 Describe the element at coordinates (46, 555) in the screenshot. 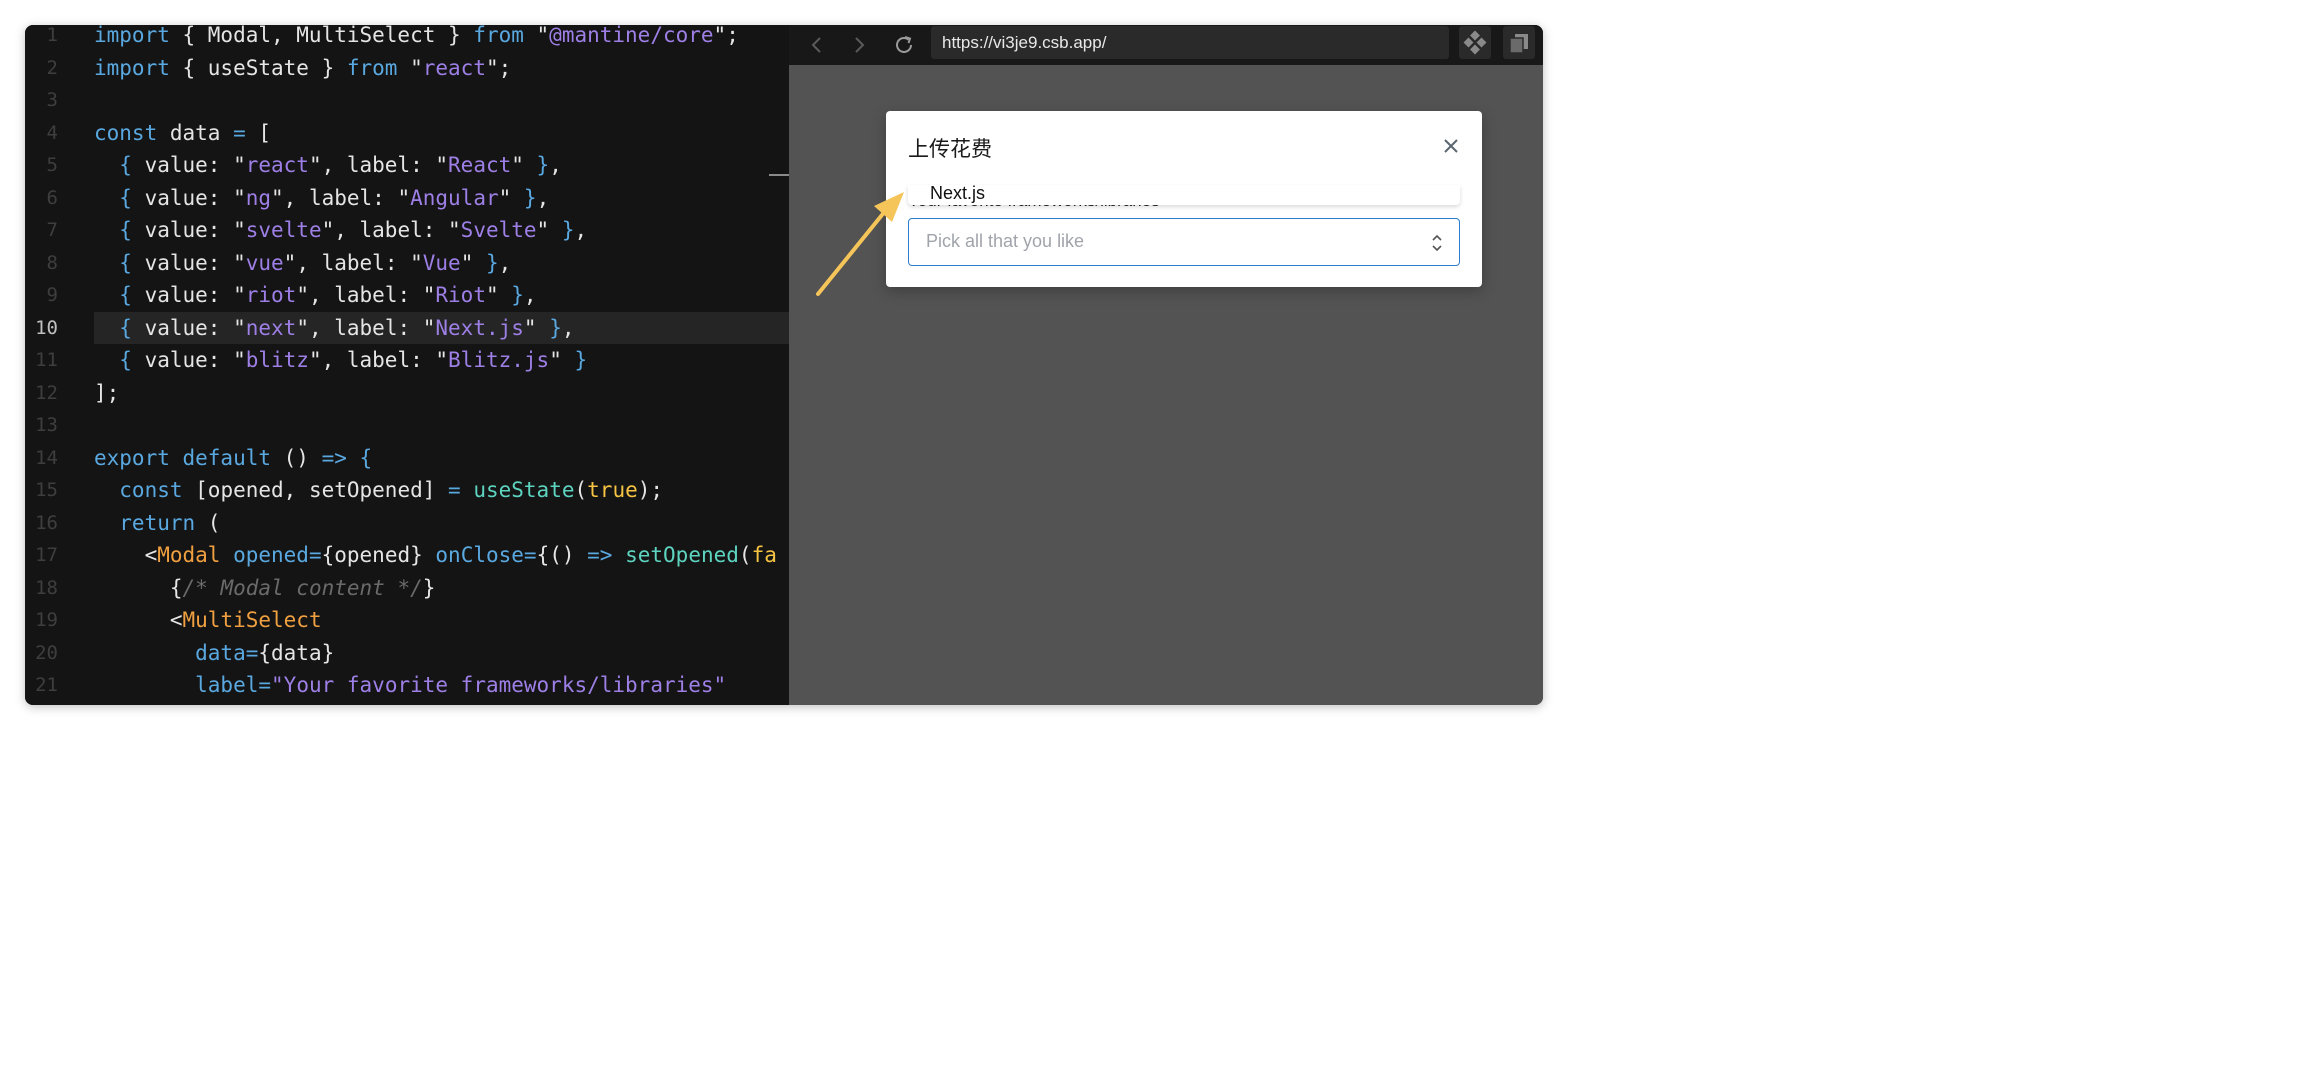

I see `line-number: 17` at that location.